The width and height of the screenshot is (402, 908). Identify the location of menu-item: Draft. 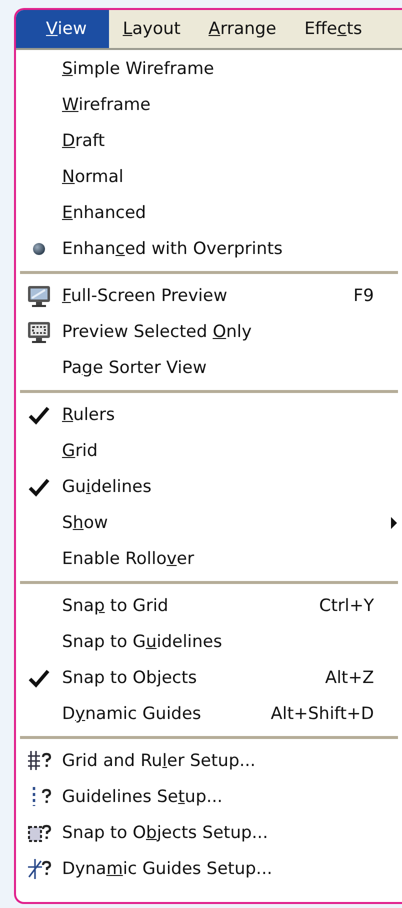
(209, 141).